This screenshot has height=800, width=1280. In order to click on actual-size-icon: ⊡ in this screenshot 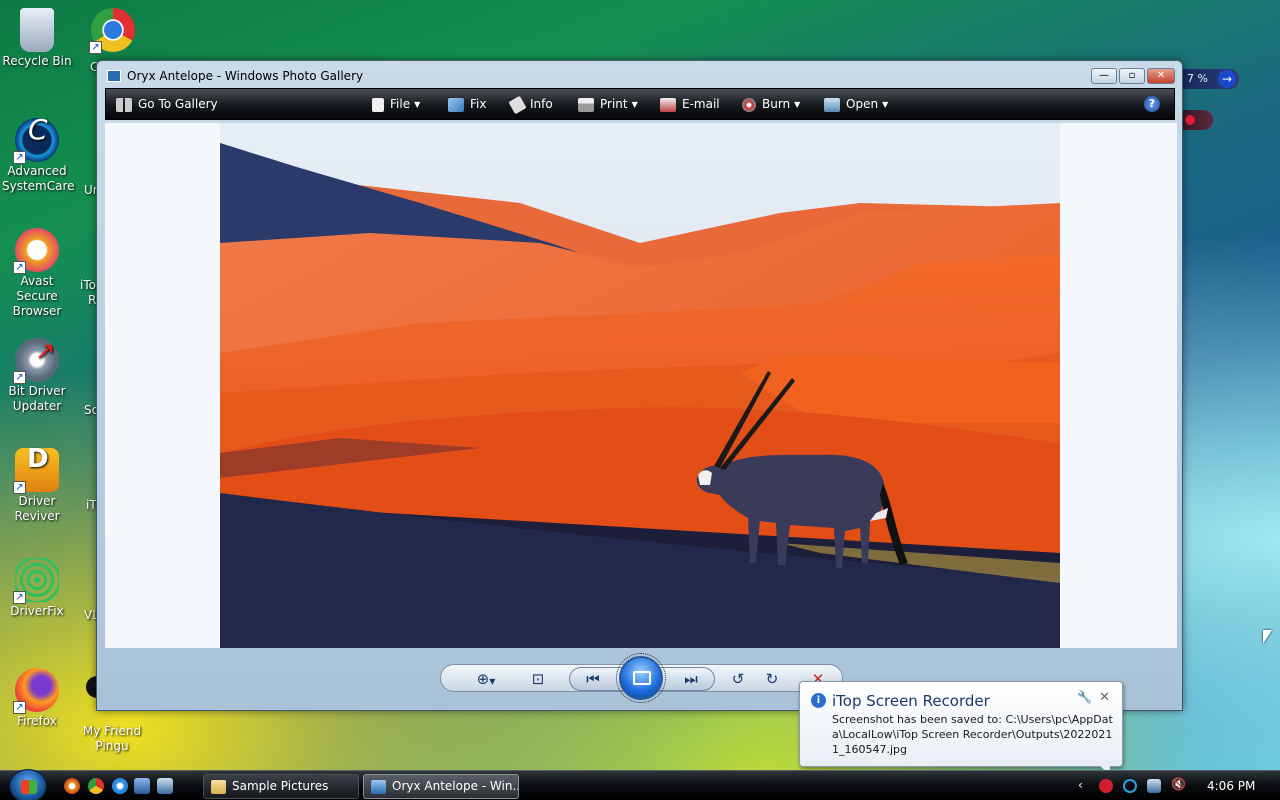, I will do `click(538, 679)`.